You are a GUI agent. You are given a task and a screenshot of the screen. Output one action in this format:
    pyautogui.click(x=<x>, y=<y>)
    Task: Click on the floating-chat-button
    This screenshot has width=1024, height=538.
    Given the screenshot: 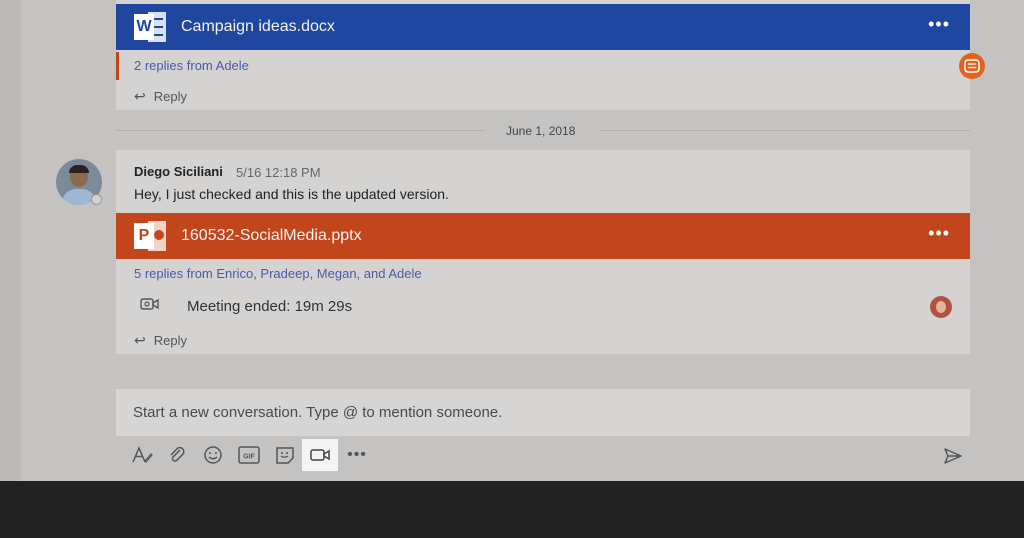 What is the action you would take?
    pyautogui.click(x=972, y=66)
    